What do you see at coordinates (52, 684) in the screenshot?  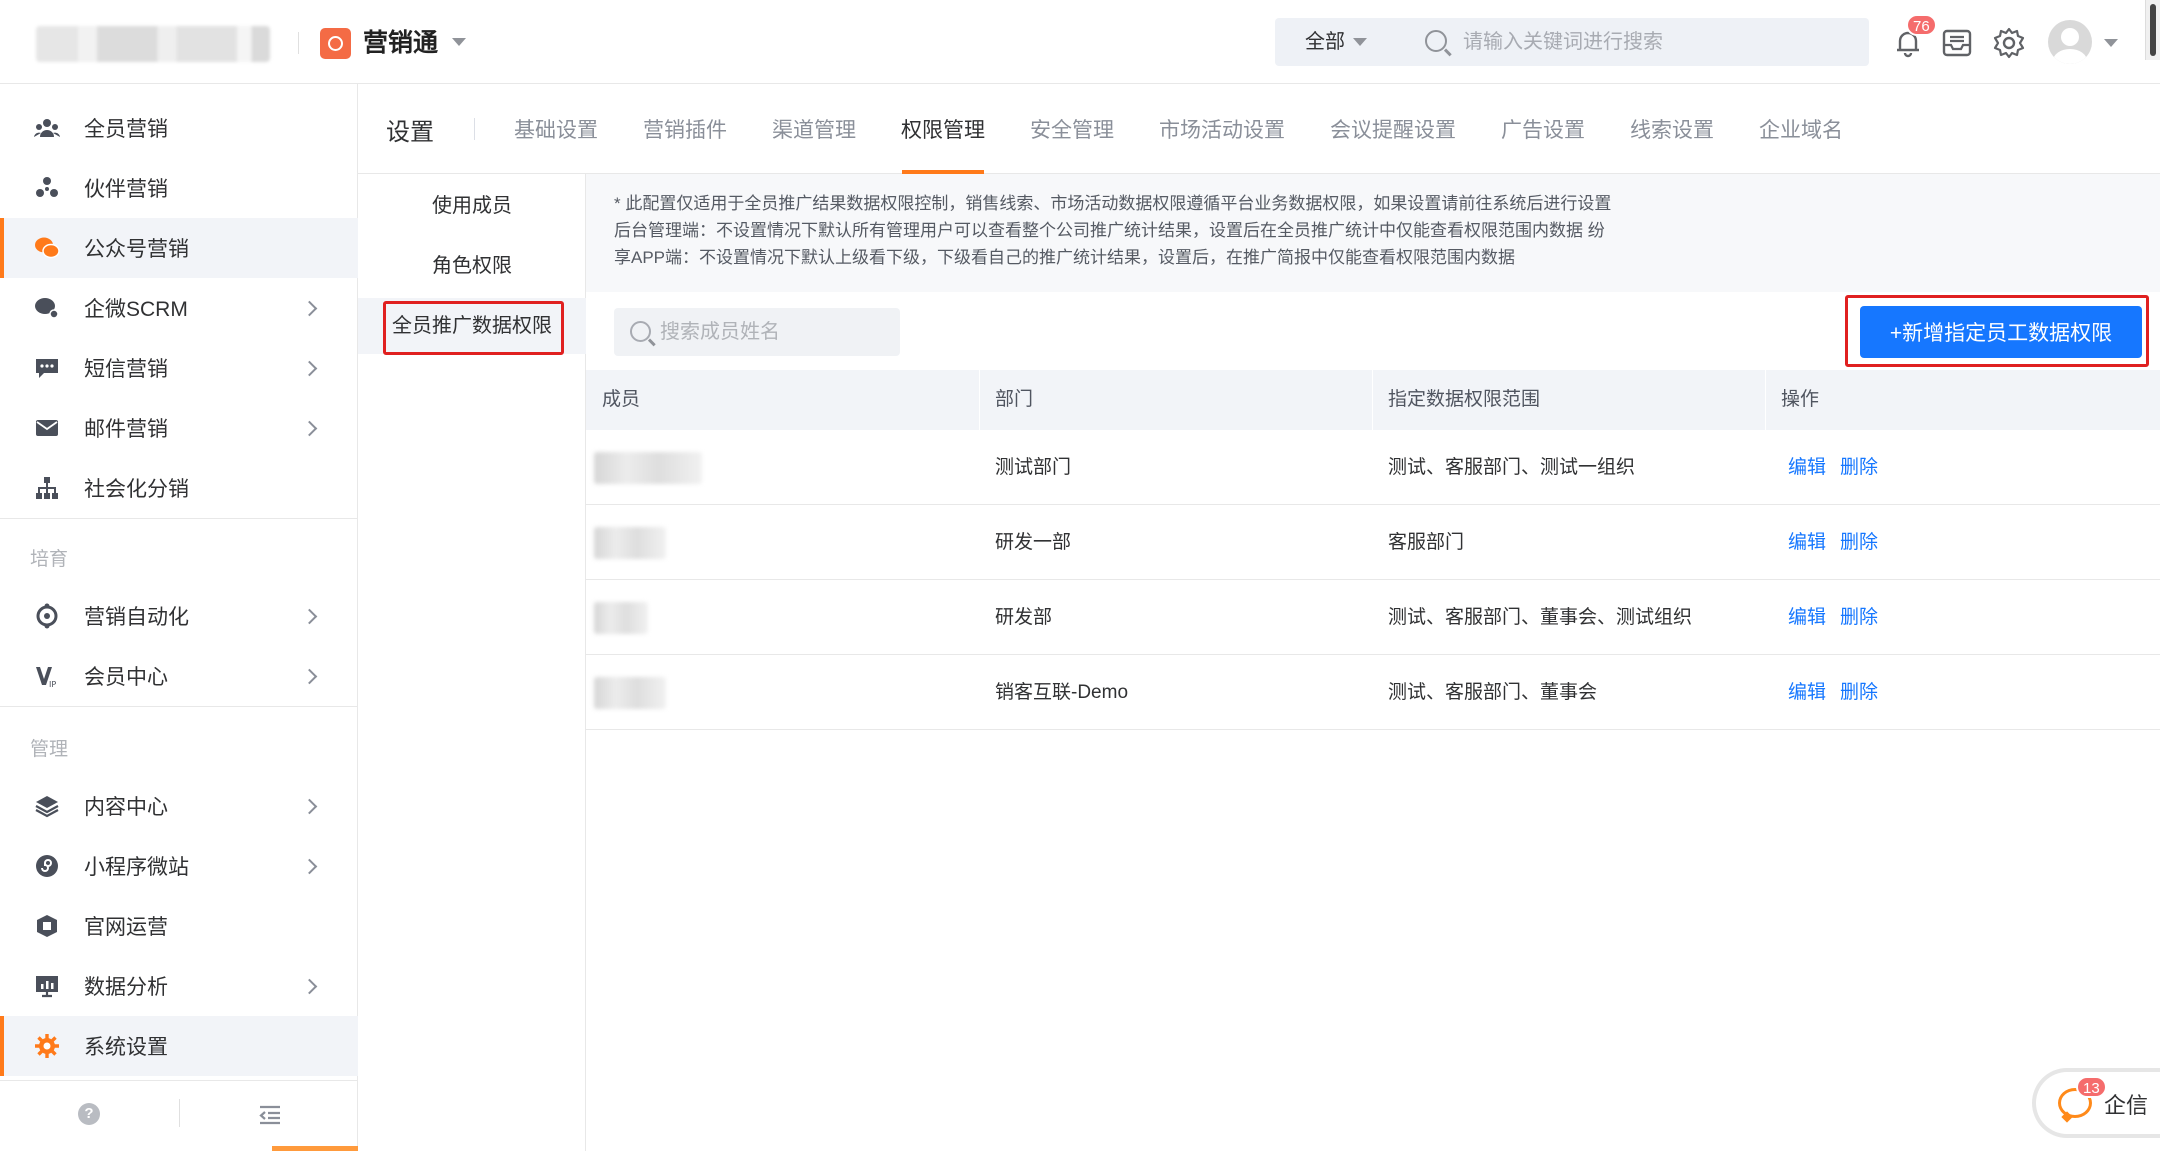 I see `svg-text: IP` at bounding box center [52, 684].